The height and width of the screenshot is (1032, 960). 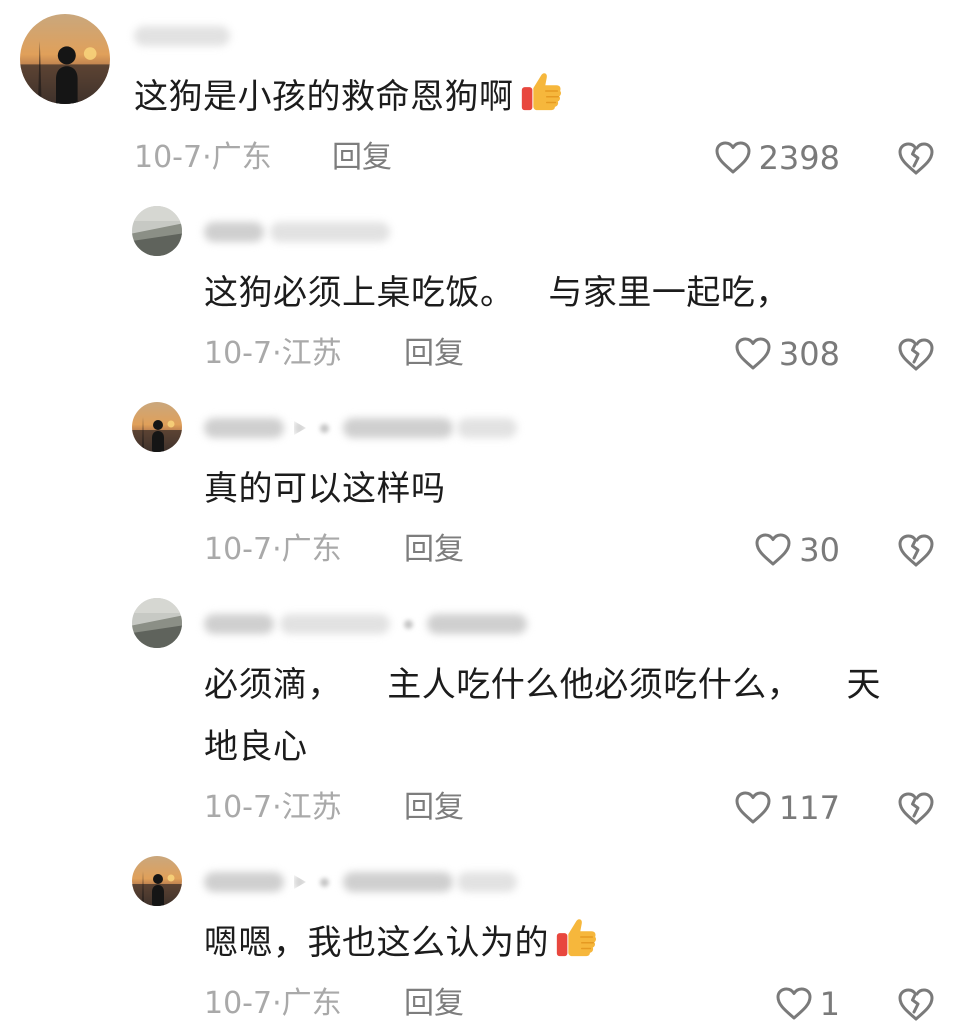 I want to click on comment-text: 嗯嗯，我也这么认为的, so click(x=401, y=943).